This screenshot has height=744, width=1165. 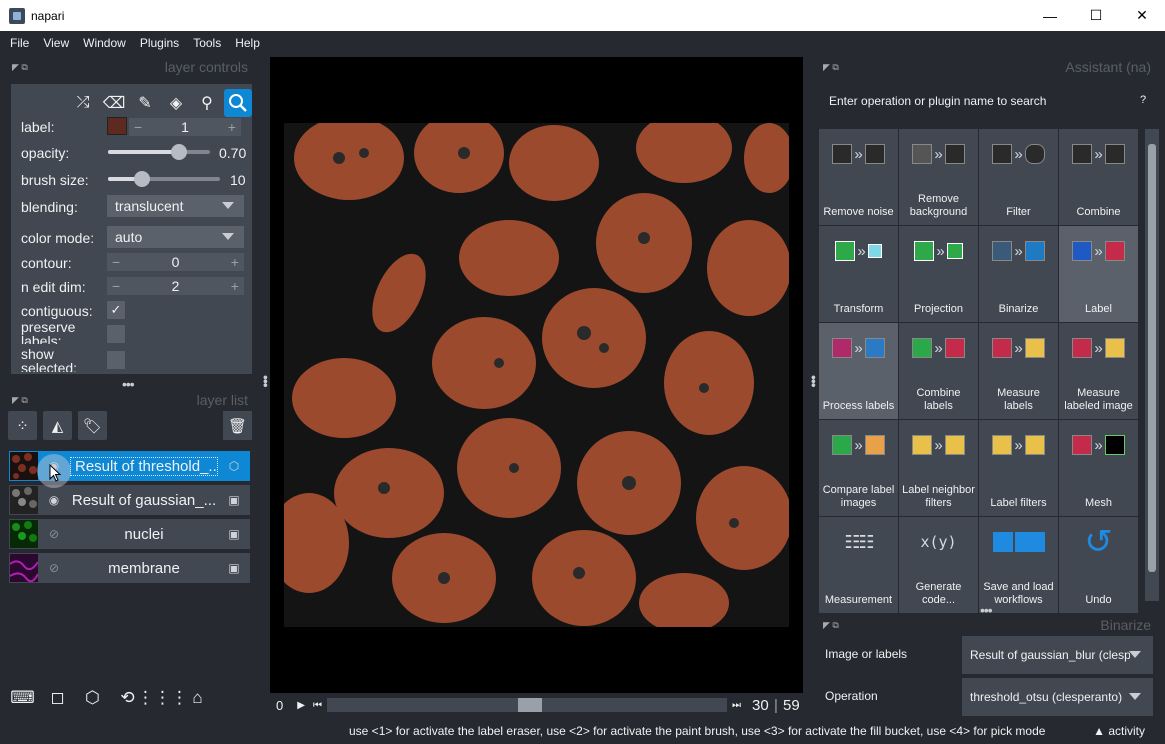 I want to click on tile-binarize: » Binarize, so click(x=1018, y=274).